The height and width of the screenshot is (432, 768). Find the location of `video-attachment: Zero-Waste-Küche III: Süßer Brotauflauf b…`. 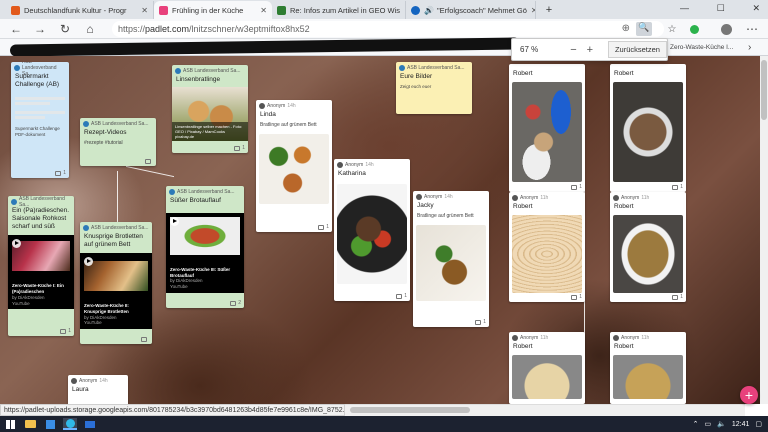

video-attachment: Zero-Waste-Küche III: Süßer Brotauflauf b… is located at coordinates (205, 253).